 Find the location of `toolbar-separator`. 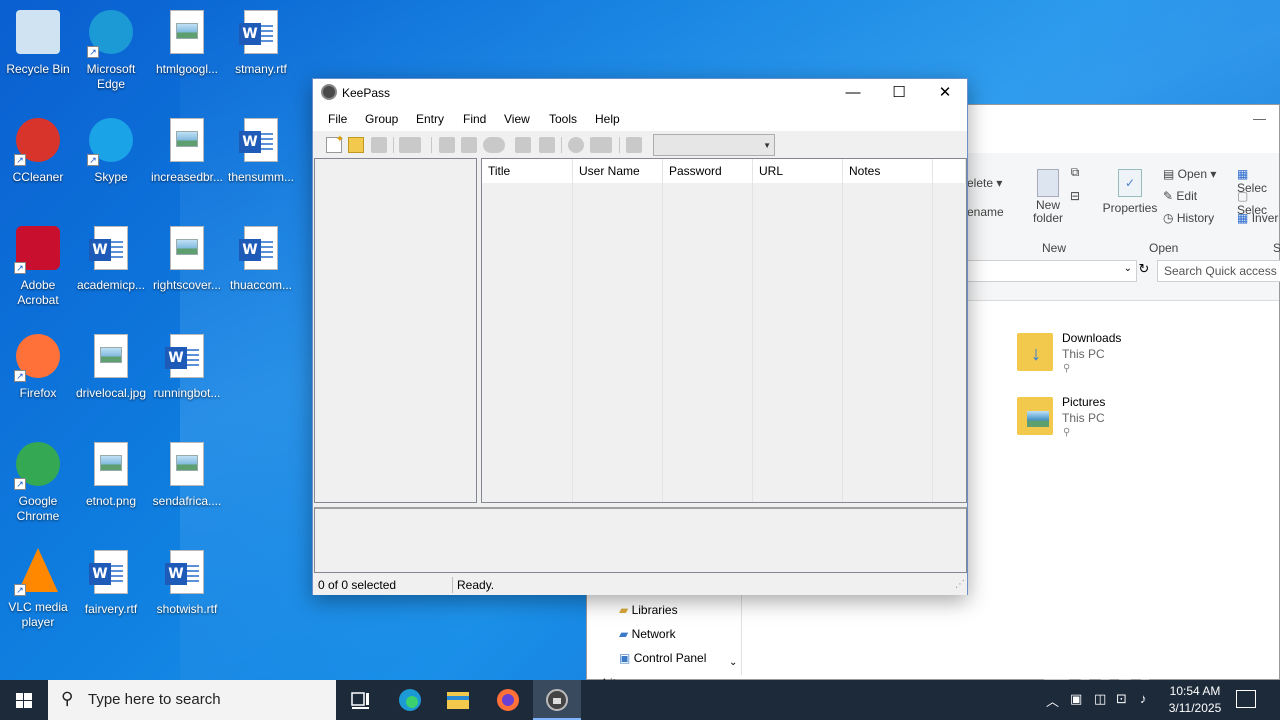

toolbar-separator is located at coordinates (561, 145).